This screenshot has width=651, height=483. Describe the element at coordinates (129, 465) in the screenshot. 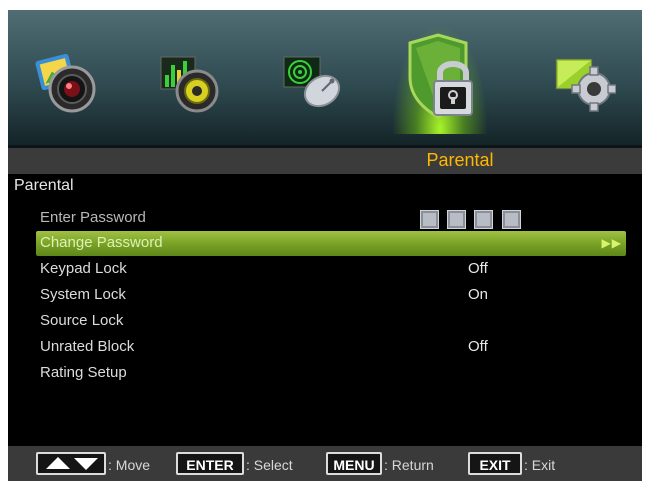

I see `move-label: : Move` at that location.